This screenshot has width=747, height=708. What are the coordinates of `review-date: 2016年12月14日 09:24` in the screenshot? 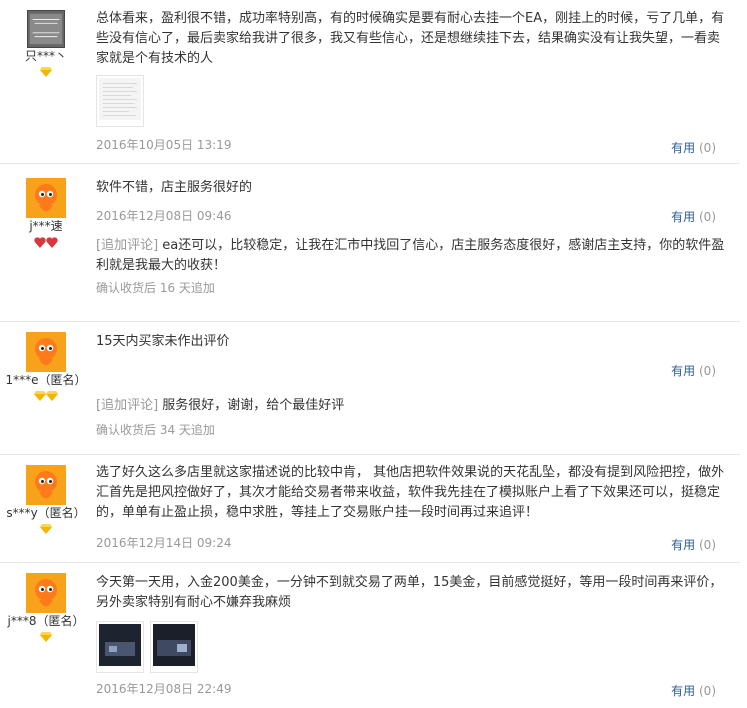 It's located at (164, 543).